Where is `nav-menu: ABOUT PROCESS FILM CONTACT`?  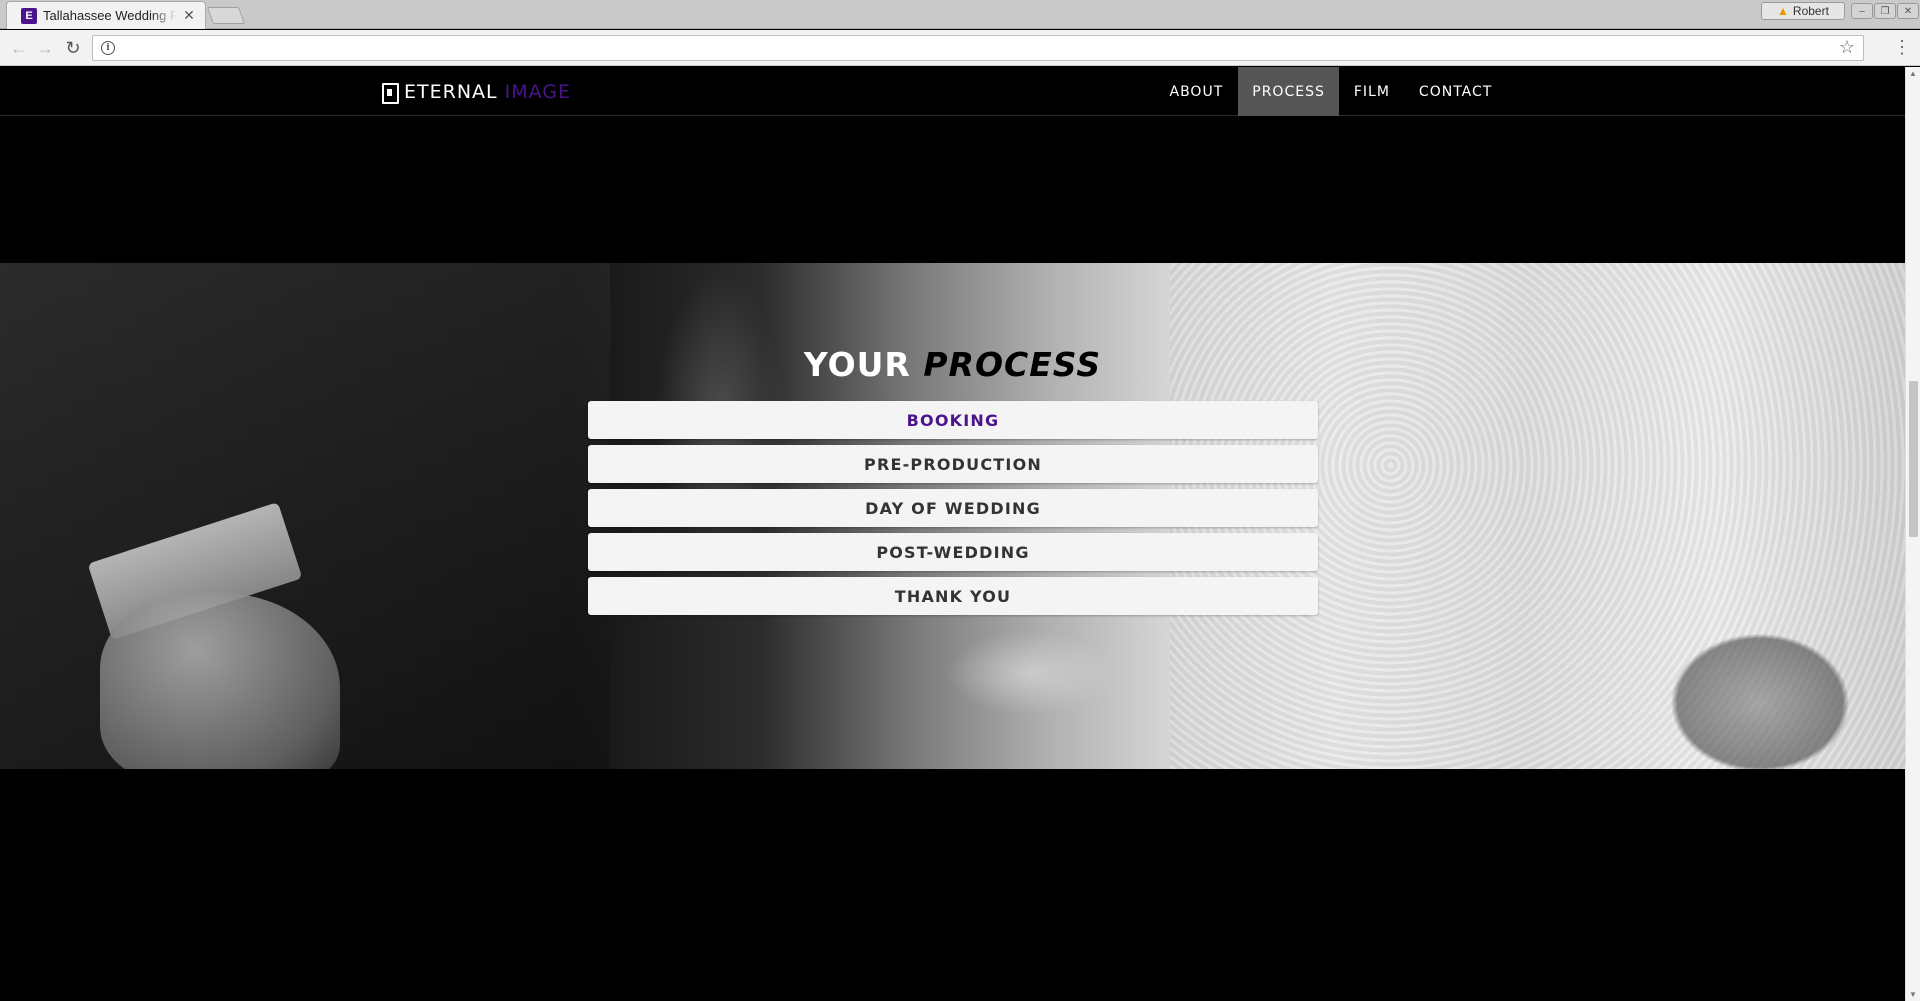 nav-menu: ABOUT PROCESS FILM CONTACT is located at coordinates (1331, 91).